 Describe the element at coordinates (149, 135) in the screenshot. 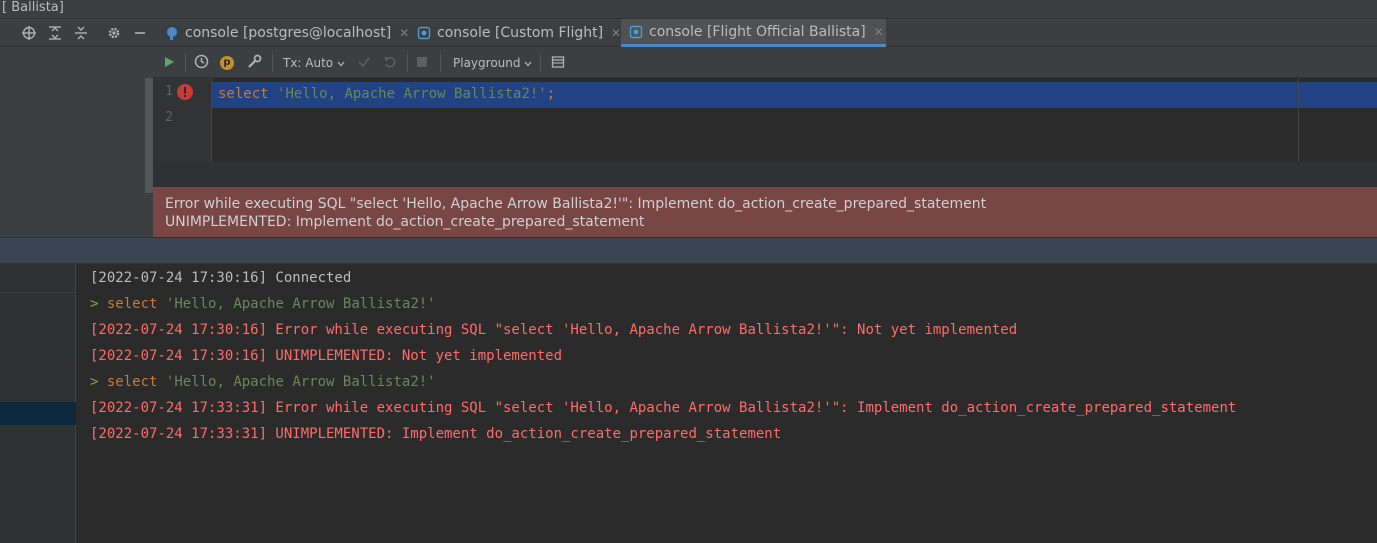

I see `gutter-scroll-marker` at that location.